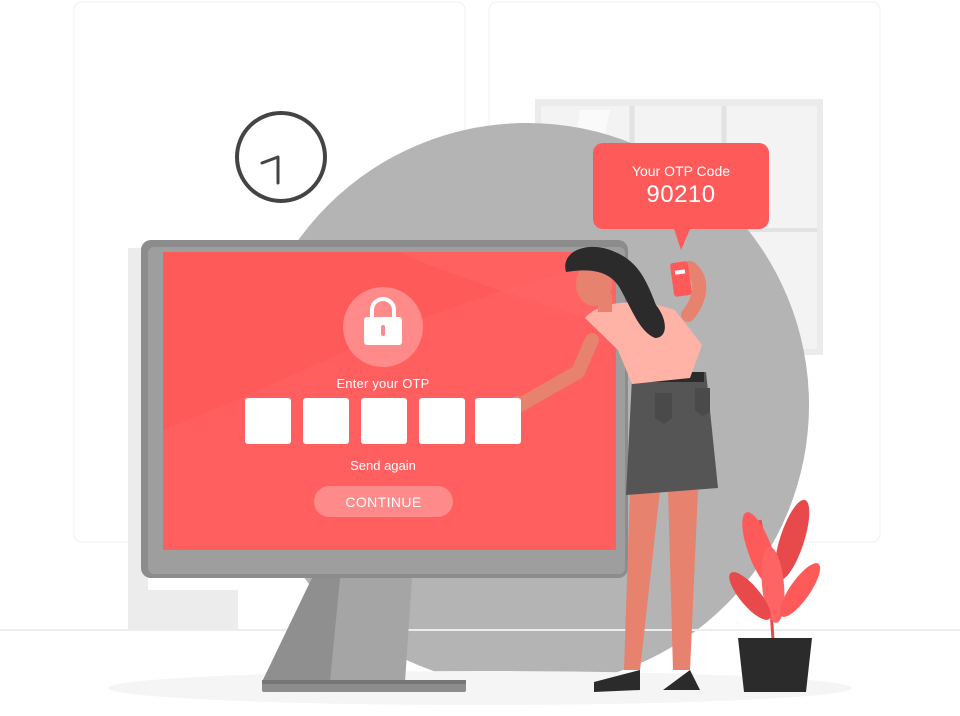 This screenshot has width=960, height=716. Describe the element at coordinates (681, 194) in the screenshot. I see `otp-notification-code: 90210` at that location.